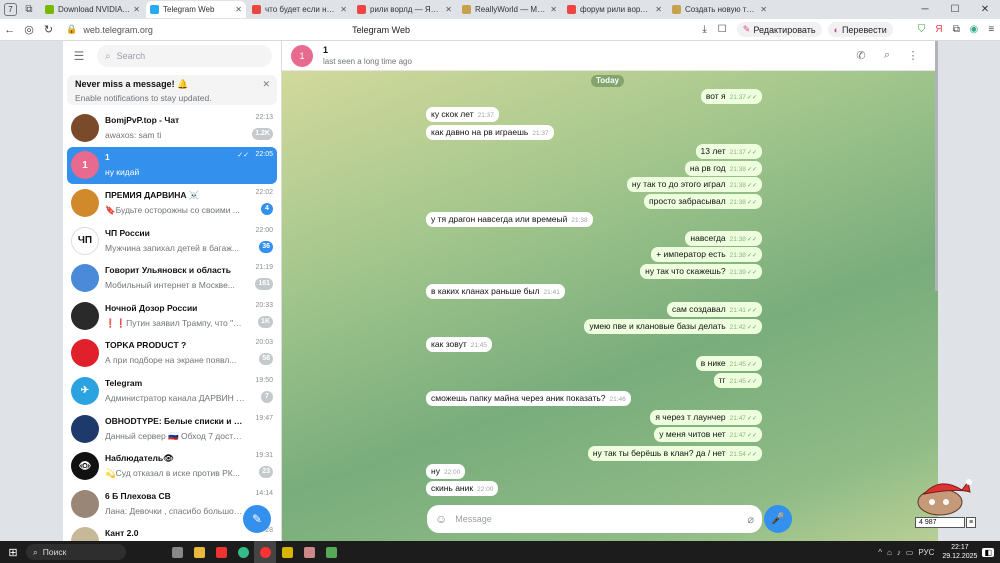  Describe the element at coordinates (991, 29) in the screenshot. I see `menu-icon: ≡` at that location.